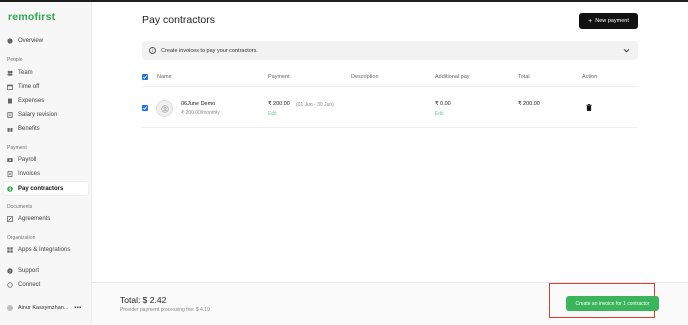 The height and width of the screenshot is (325, 688). Describe the element at coordinates (27, 159) in the screenshot. I see `sidebar-item-label: Payroll` at that location.